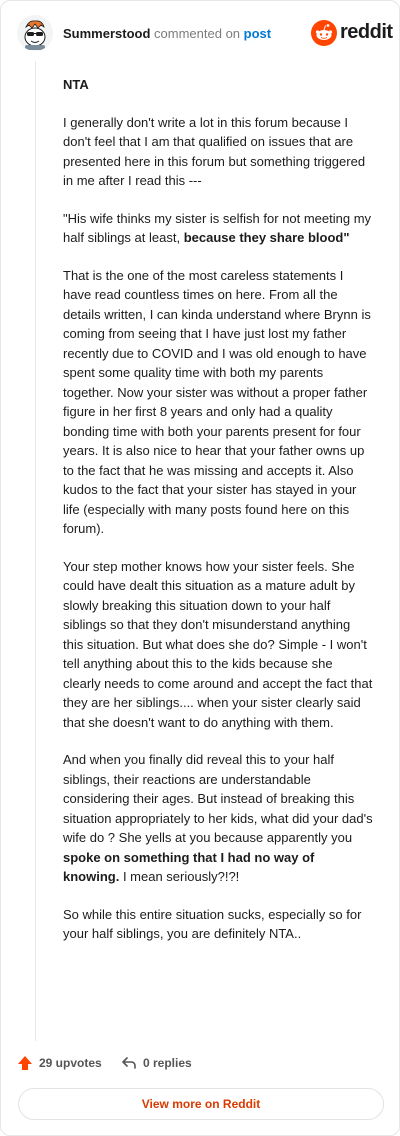 The width and height of the screenshot is (400, 1136). Describe the element at coordinates (106, 33) in the screenshot. I see `username-link: Summerstood` at that location.